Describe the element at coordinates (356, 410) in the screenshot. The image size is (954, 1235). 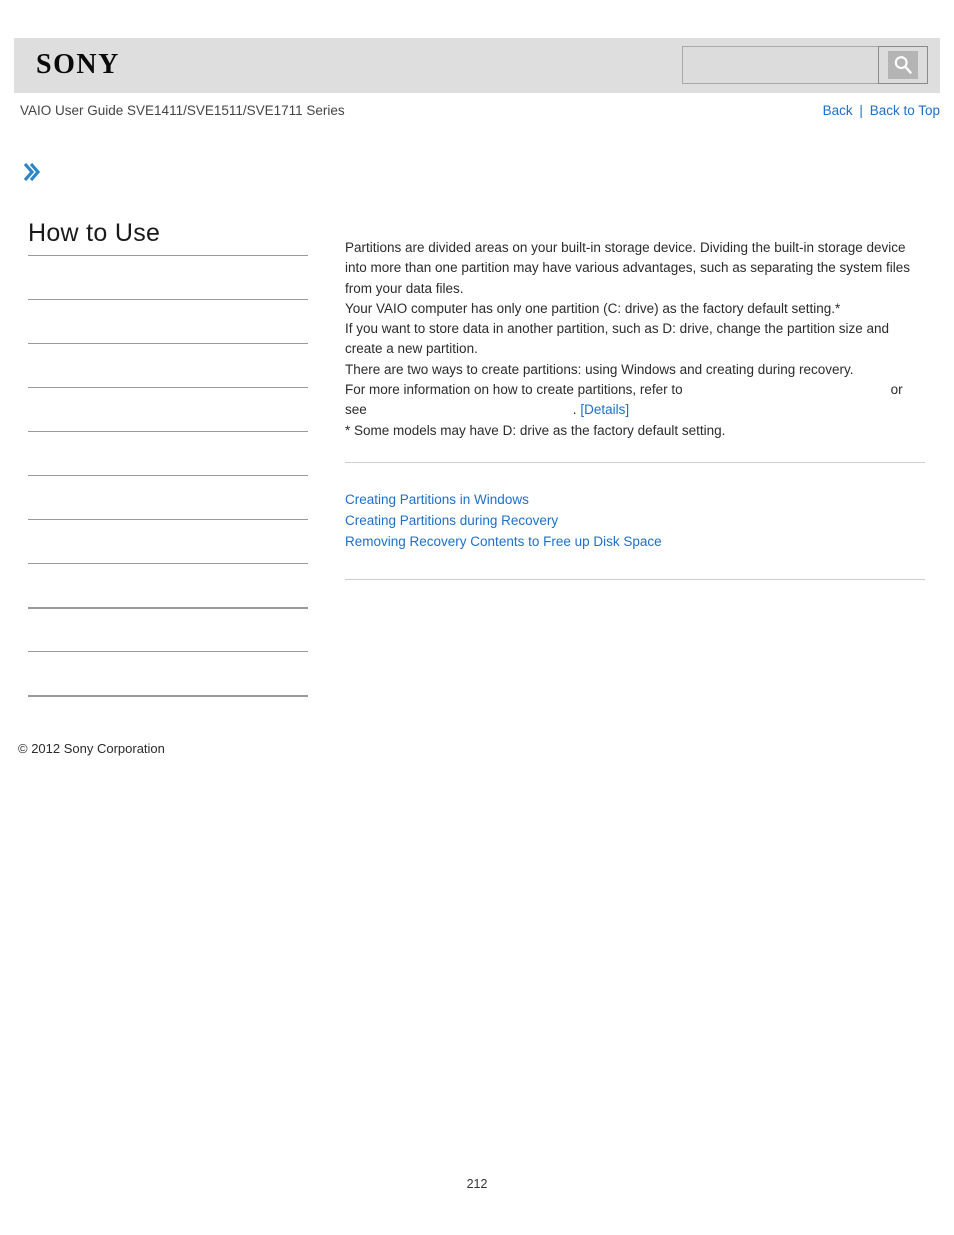
I see `see-prefix: see` at that location.